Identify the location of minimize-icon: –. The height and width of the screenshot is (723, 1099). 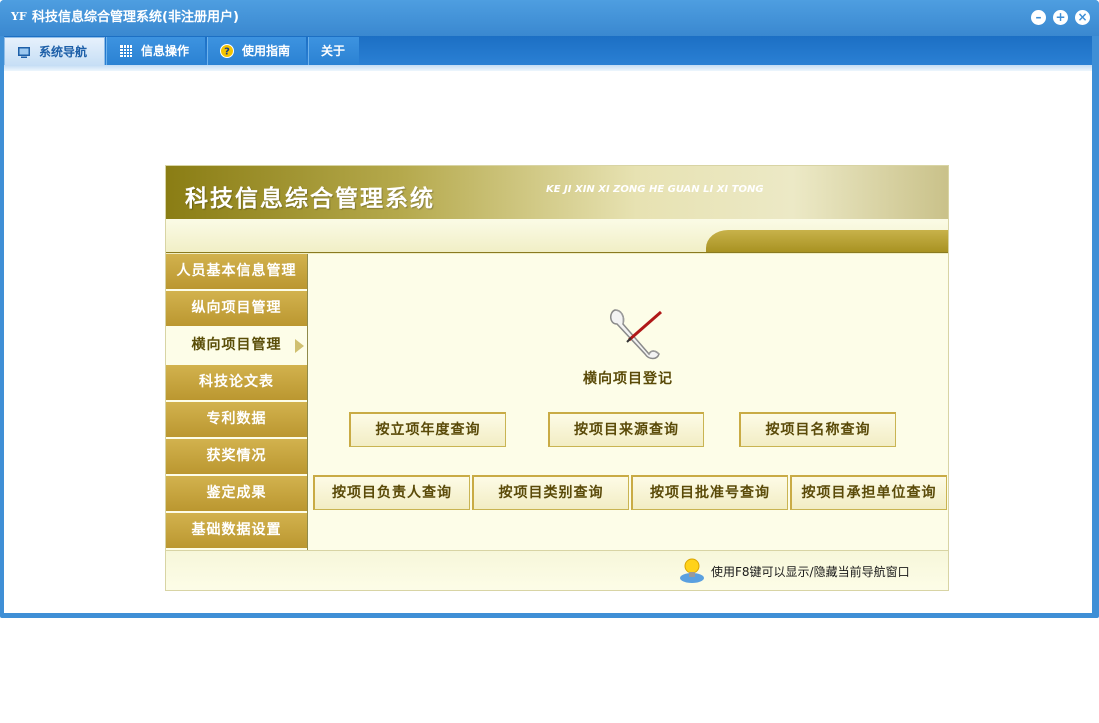
(1038, 17).